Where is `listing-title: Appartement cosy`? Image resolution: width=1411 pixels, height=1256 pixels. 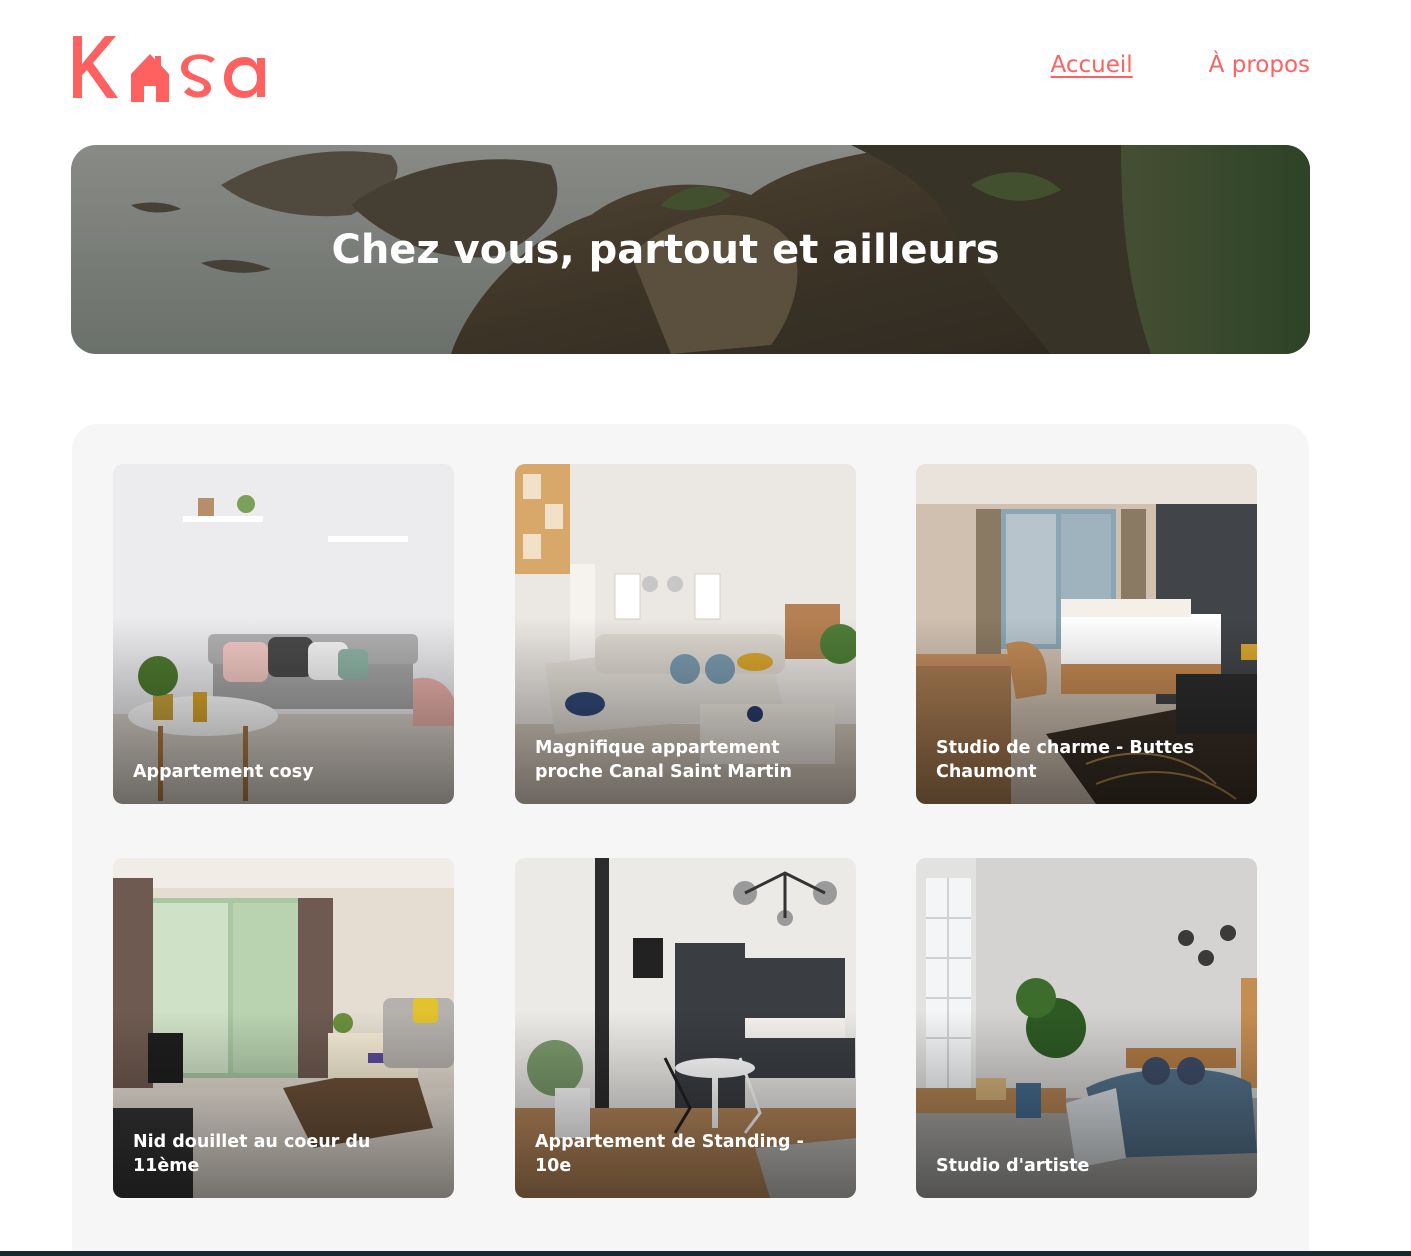 listing-title: Appartement cosy is located at coordinates (223, 772).